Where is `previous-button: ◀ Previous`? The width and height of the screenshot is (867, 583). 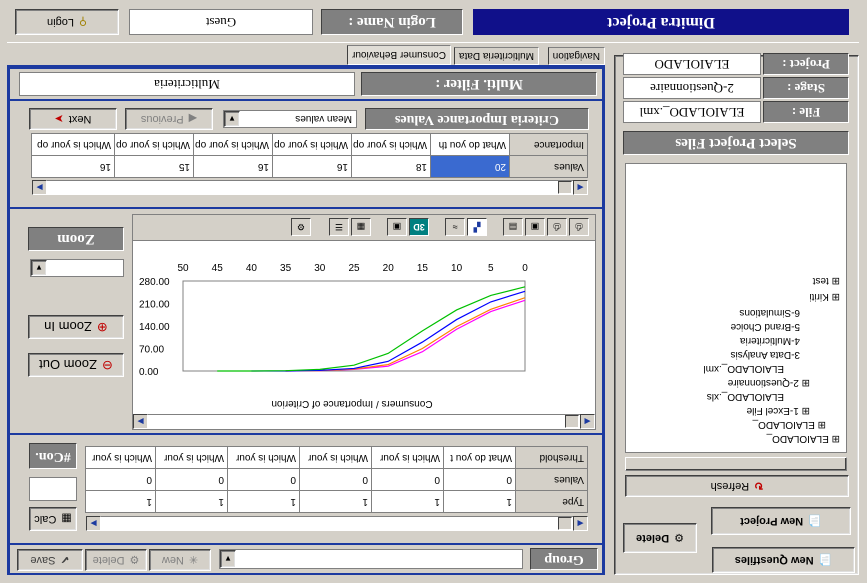
previous-button: ◀ Previous is located at coordinates (169, 119).